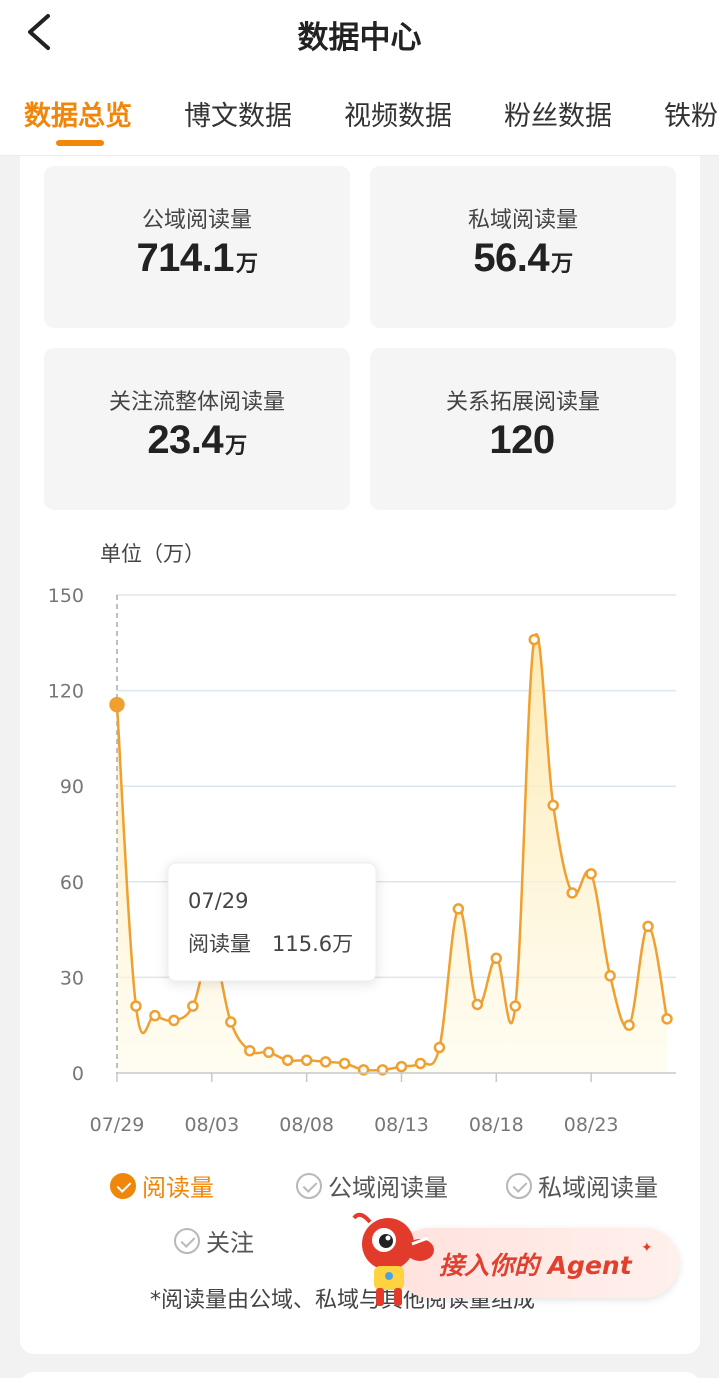 Image resolution: width=719 pixels, height=1378 pixels. Describe the element at coordinates (66, 835) in the screenshot. I see `y-axis-ticks: 0 30 60 90 120 150` at that location.